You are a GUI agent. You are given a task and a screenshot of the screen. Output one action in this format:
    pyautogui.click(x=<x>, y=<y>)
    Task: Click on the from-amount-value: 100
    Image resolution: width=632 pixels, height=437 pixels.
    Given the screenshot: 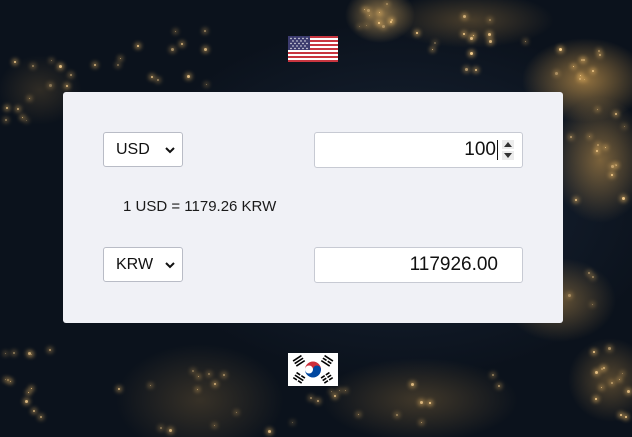 What is the action you would take?
    pyautogui.click(x=480, y=149)
    